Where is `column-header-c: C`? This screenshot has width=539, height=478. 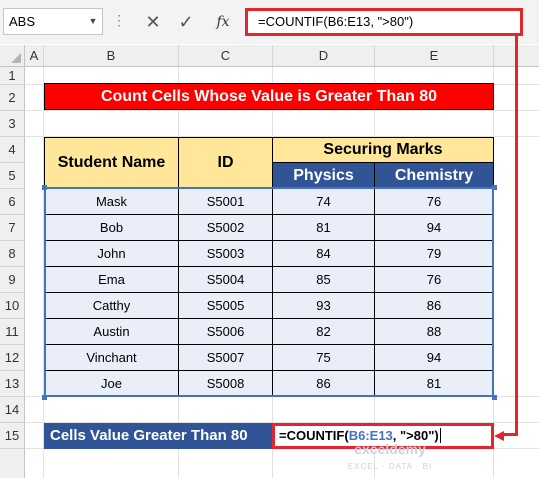
column-header-c: C is located at coordinates (226, 56).